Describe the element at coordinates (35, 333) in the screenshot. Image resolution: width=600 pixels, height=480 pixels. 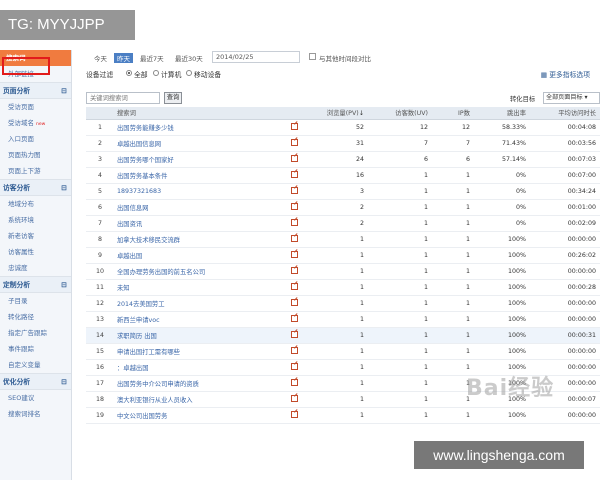
I see `sidebar-item-17: 指定广告跟踪` at that location.